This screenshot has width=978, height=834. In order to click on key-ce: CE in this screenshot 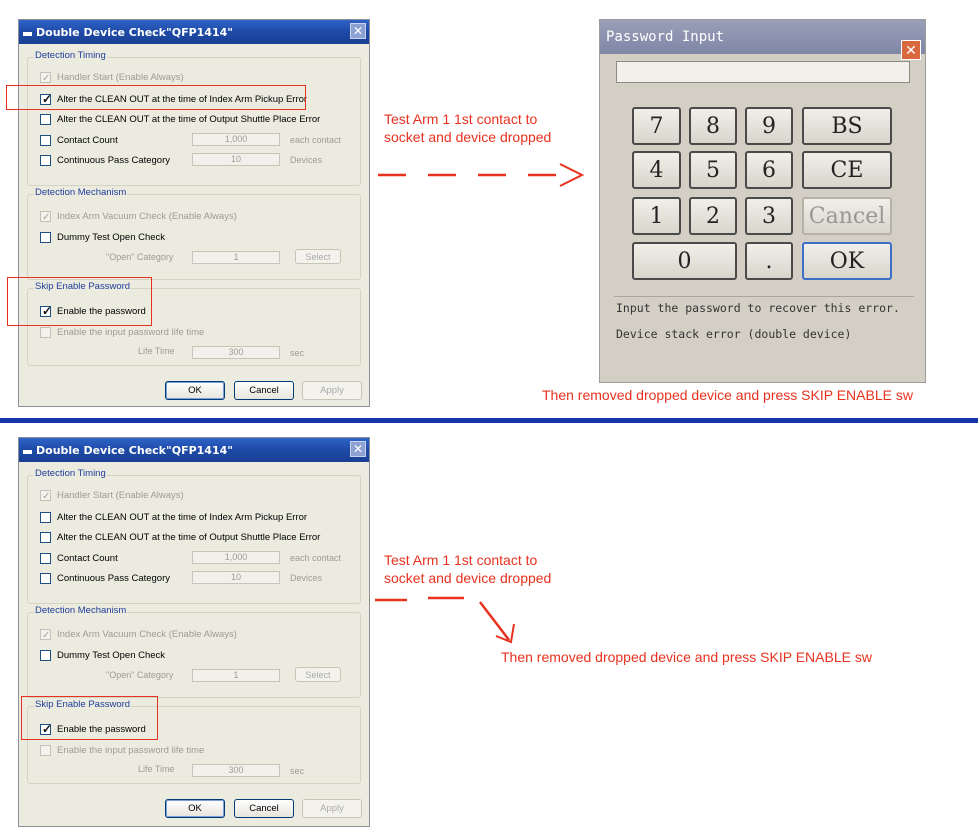, I will do `click(847, 170)`.